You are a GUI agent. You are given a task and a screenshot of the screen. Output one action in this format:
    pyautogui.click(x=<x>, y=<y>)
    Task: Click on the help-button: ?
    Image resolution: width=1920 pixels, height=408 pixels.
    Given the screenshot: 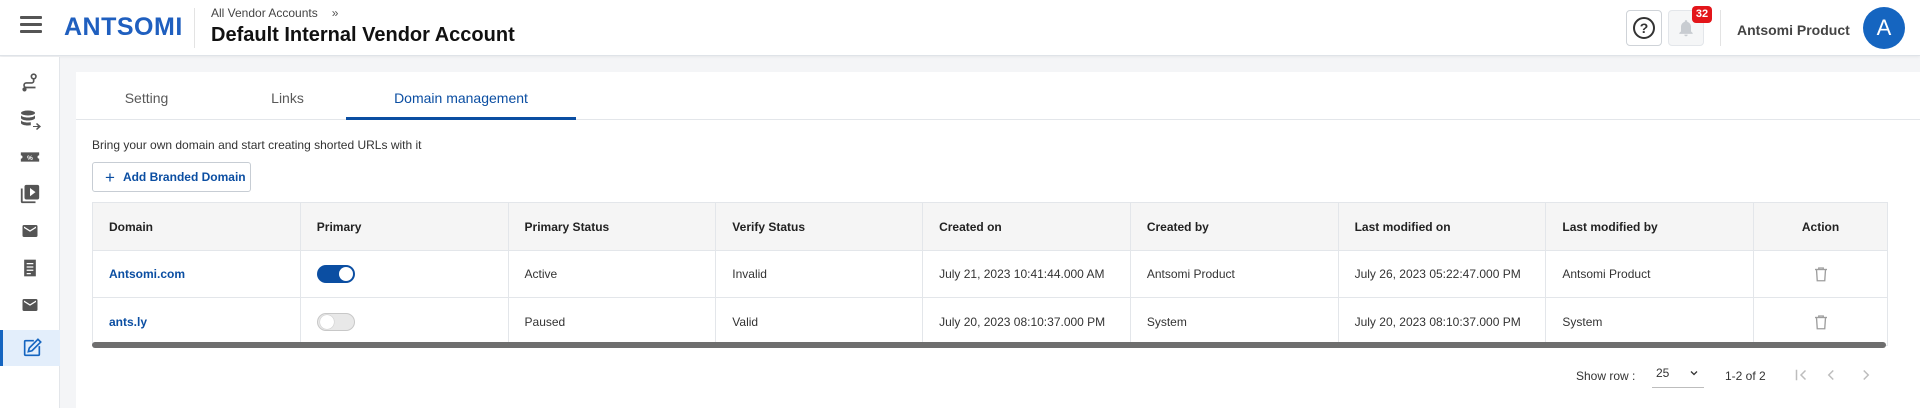 What is the action you would take?
    pyautogui.click(x=1644, y=28)
    